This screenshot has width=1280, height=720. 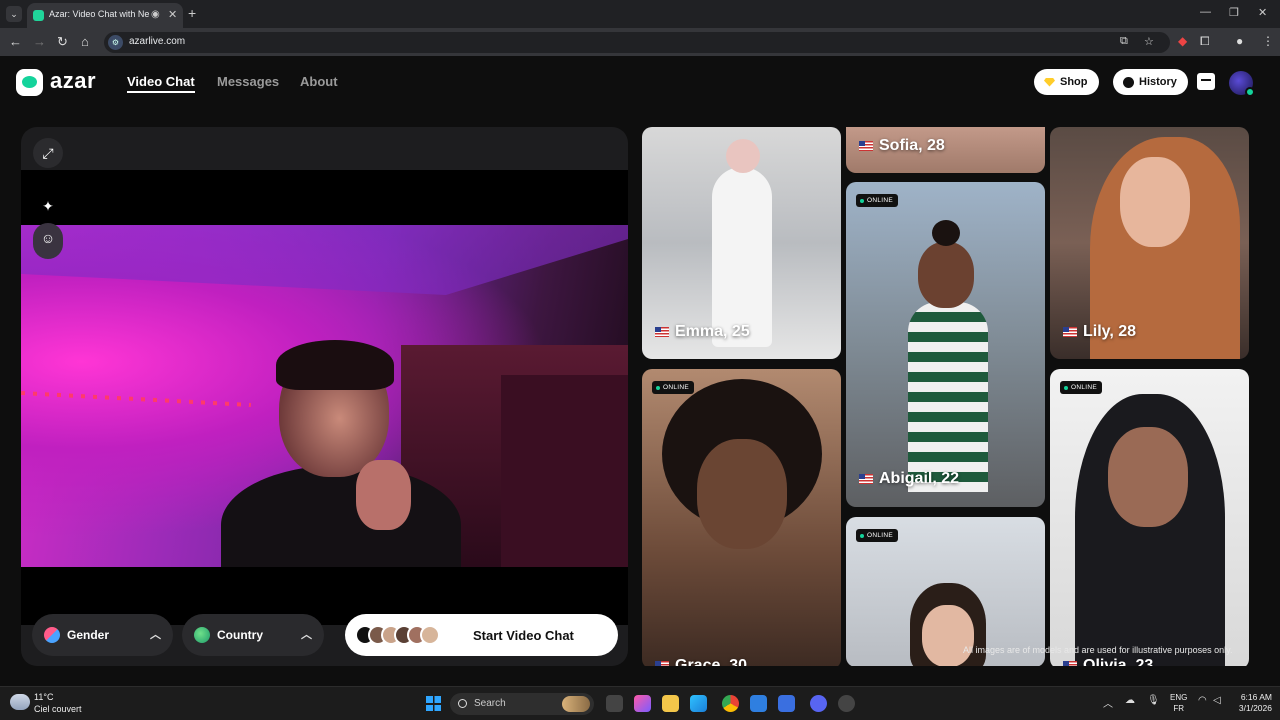 I want to click on new-tab-button: +, so click(x=192, y=13).